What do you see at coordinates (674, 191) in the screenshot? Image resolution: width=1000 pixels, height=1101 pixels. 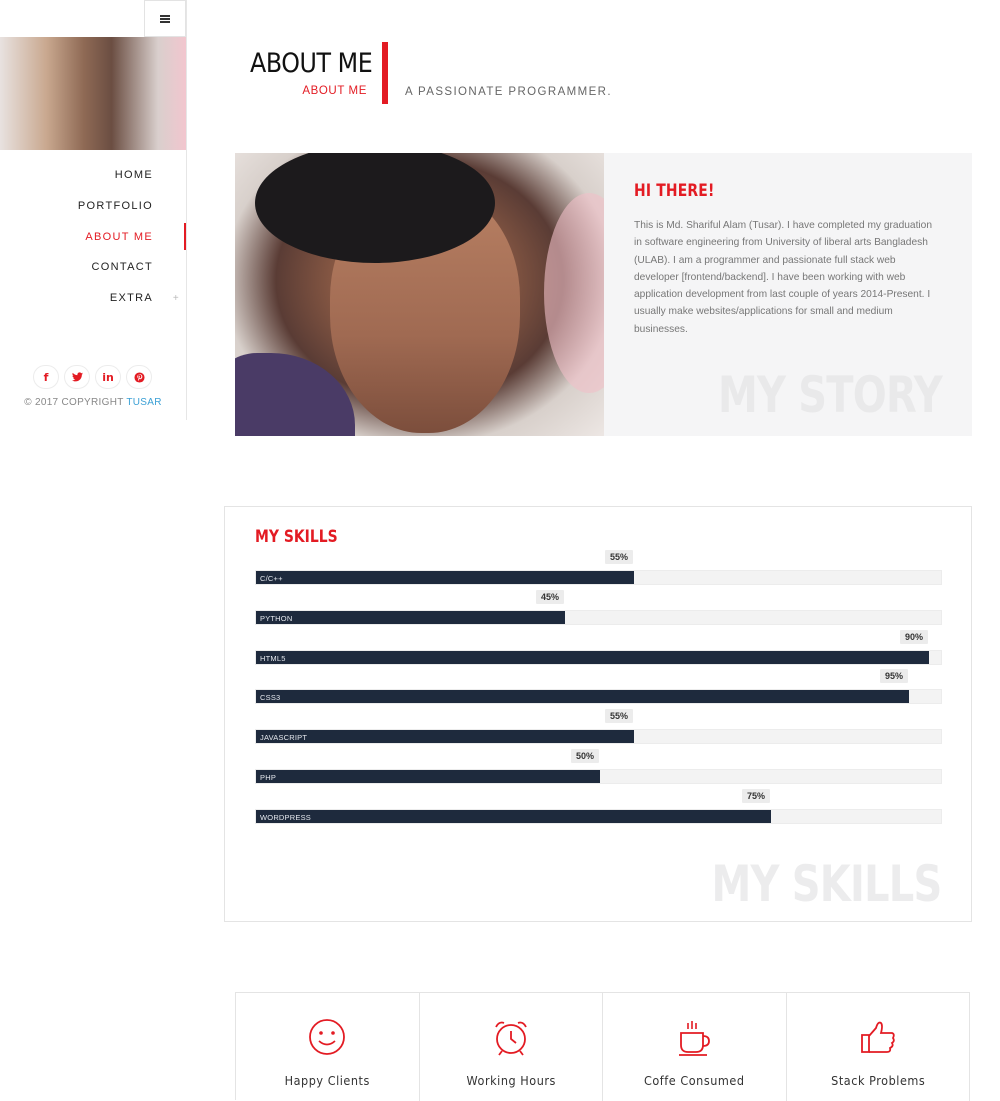 I see `story-heading: HI THERE!` at bounding box center [674, 191].